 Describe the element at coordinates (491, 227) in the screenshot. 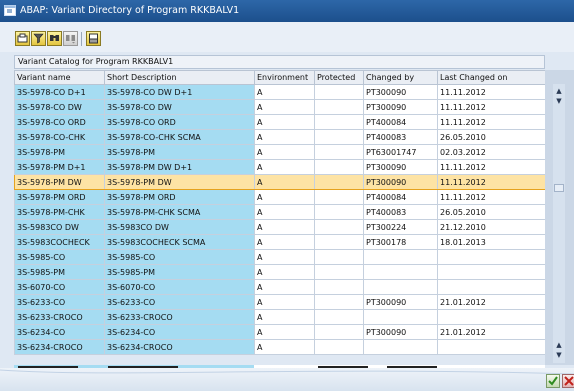

I see `cell-last-changed-on: 21.12.2010` at that location.